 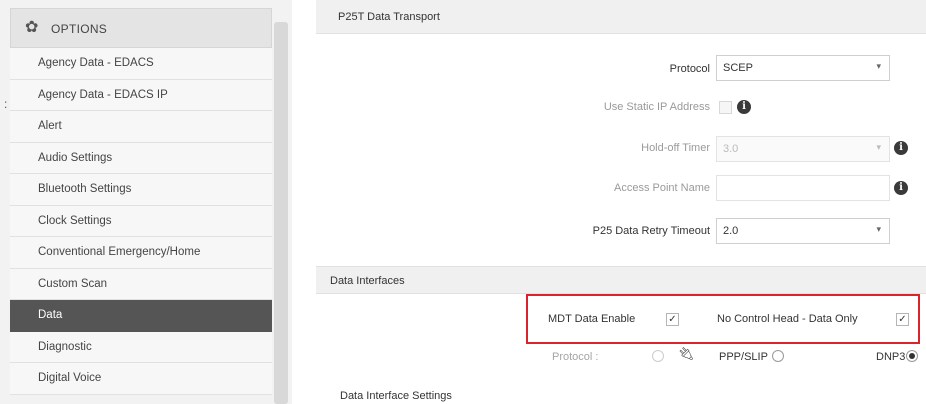 What do you see at coordinates (731, 231) in the screenshot?
I see `retry-timeout-value: 2.0` at bounding box center [731, 231].